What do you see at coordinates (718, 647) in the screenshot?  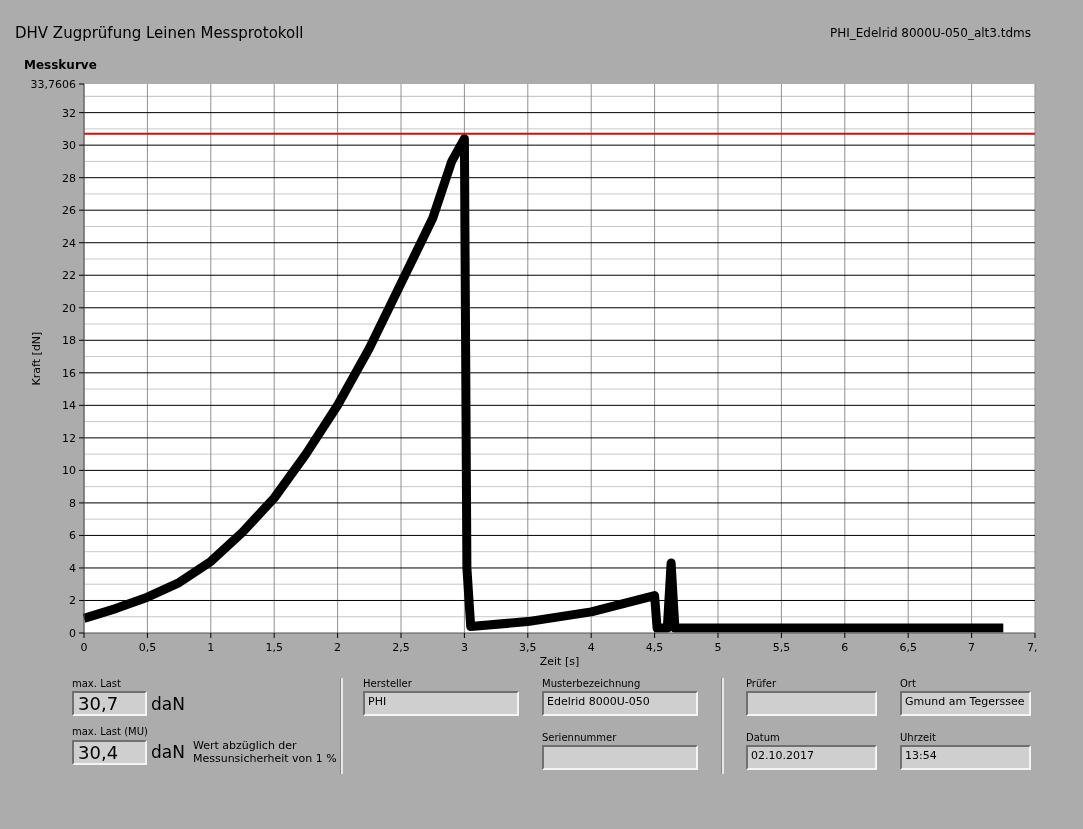 I see `x-tick-label: 5` at bounding box center [718, 647].